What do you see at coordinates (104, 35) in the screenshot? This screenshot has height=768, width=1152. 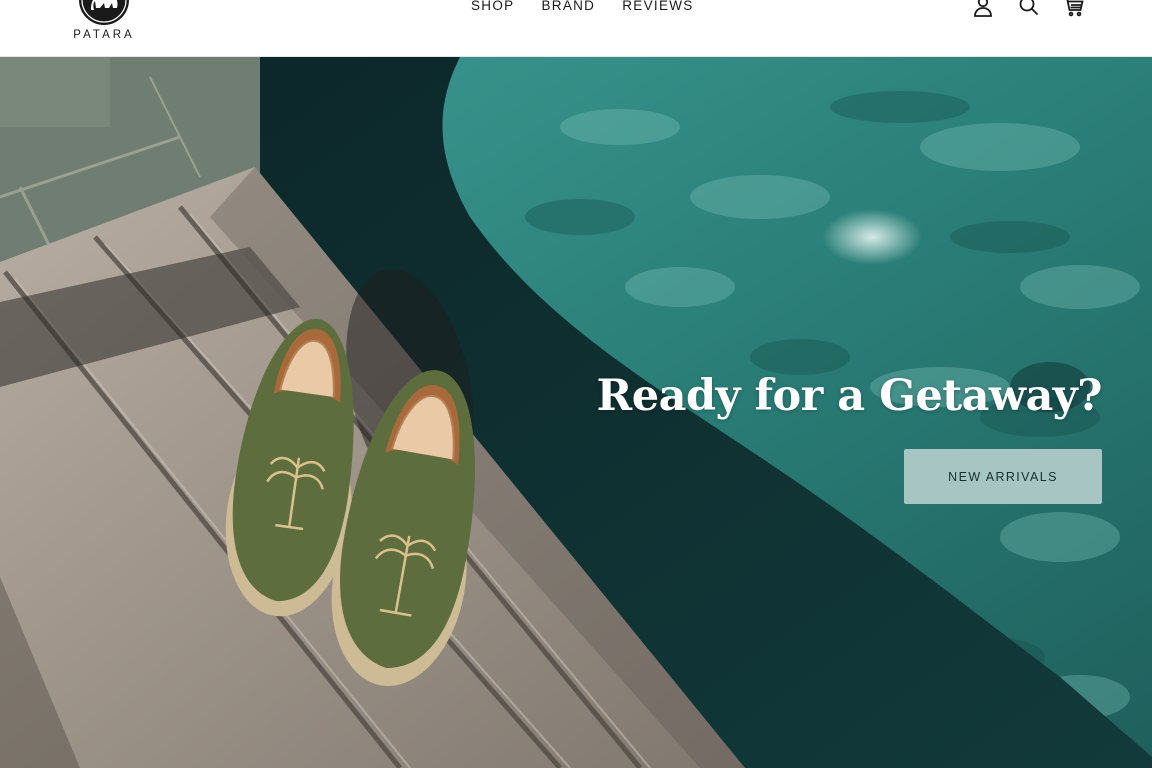 I see `brand-name: PATARA` at bounding box center [104, 35].